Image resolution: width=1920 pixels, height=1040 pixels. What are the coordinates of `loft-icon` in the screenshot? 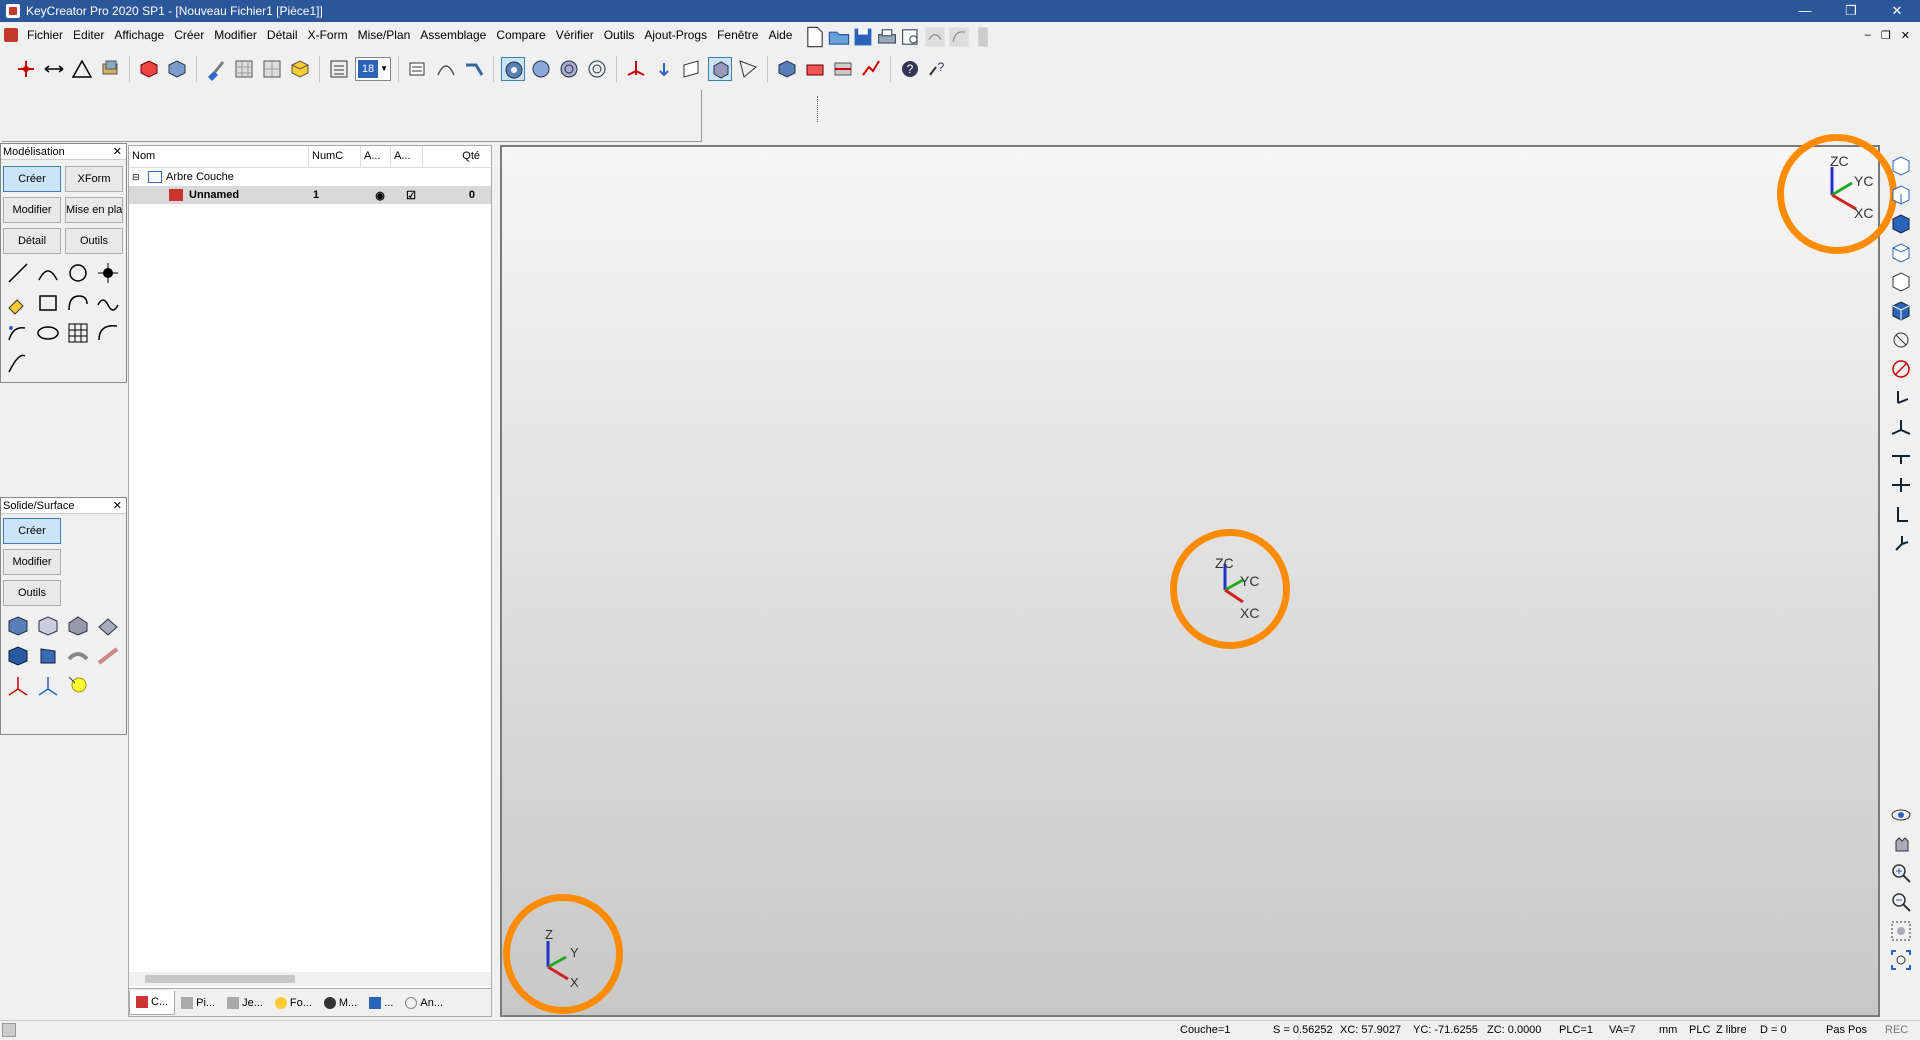 It's located at (108, 656).